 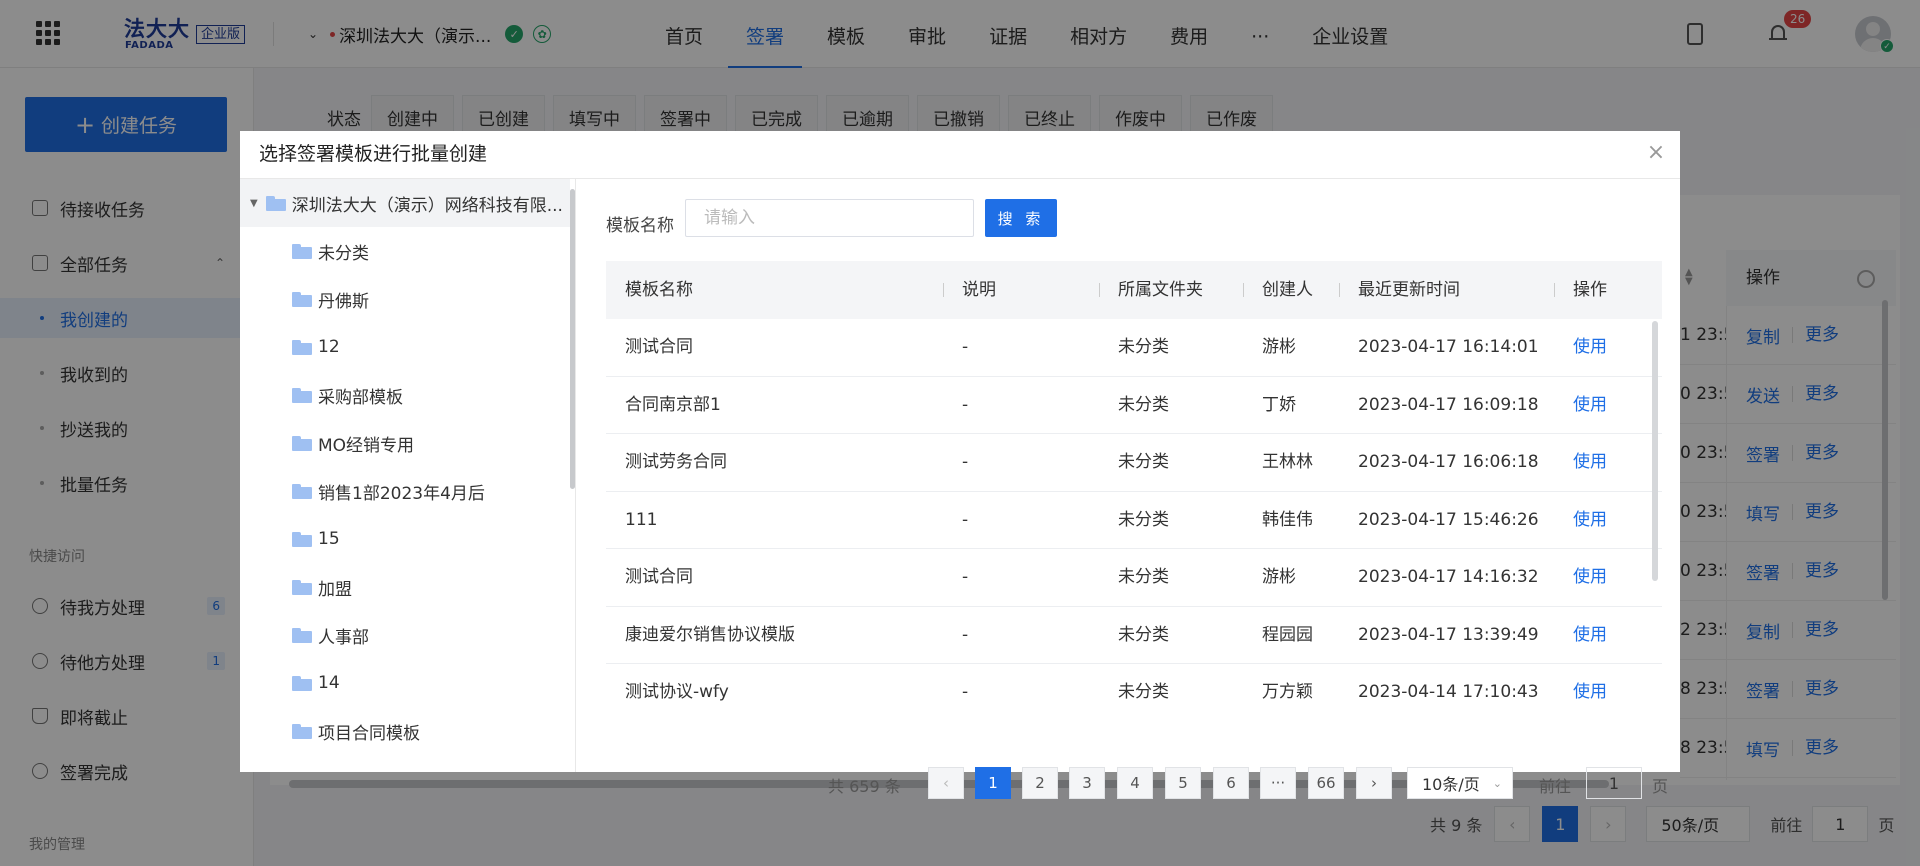 I want to click on tree-folder-item: 丹佛斯, so click(x=330, y=299).